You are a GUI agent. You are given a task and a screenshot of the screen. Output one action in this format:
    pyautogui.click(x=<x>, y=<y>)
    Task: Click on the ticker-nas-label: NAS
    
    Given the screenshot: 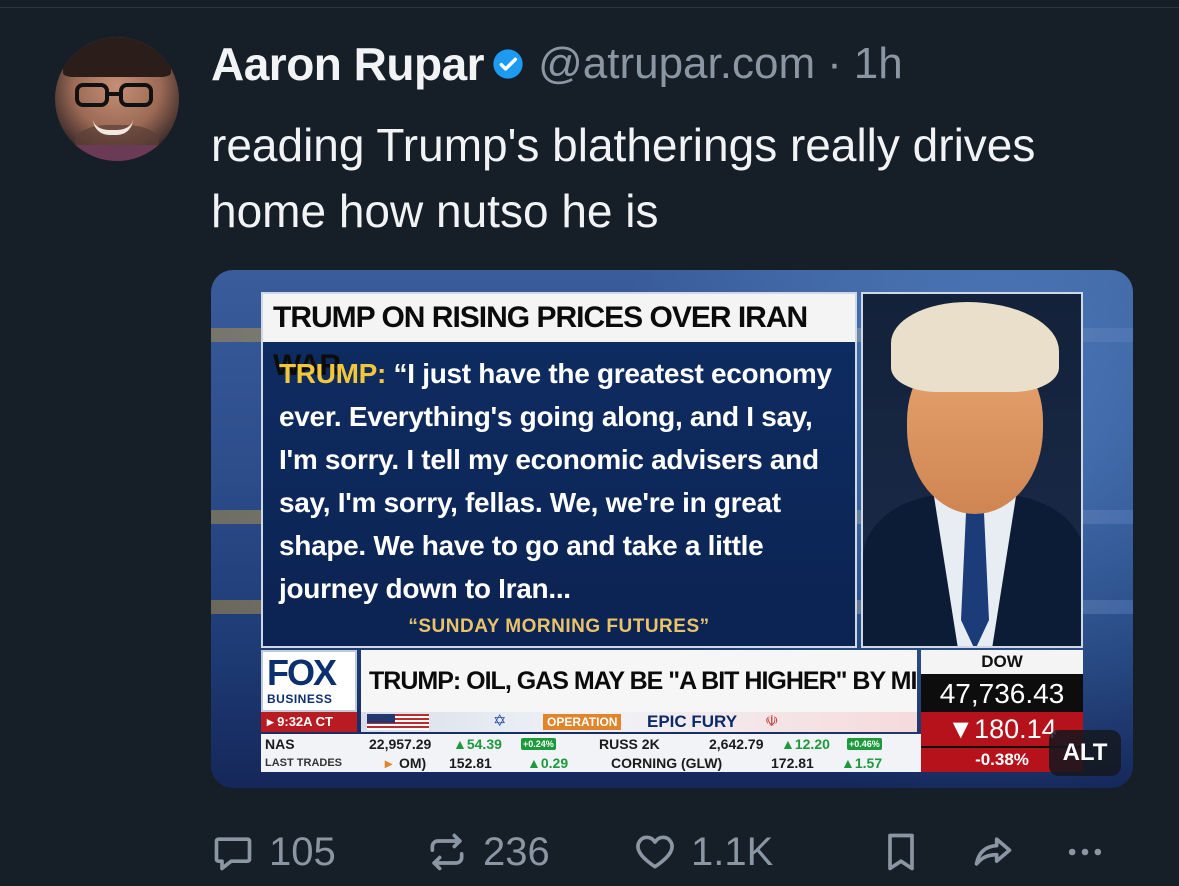 What is the action you would take?
    pyautogui.click(x=280, y=744)
    